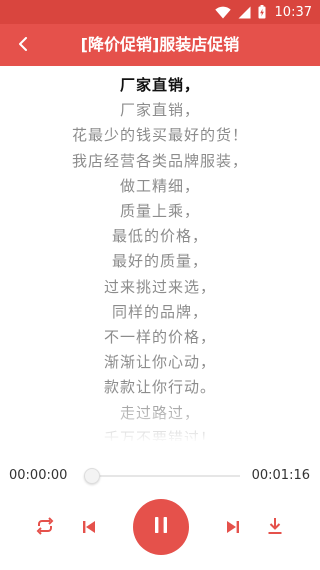 Image resolution: width=320 pixels, height=570 pixels. I want to click on total-time: 00:01:16, so click(280, 475).